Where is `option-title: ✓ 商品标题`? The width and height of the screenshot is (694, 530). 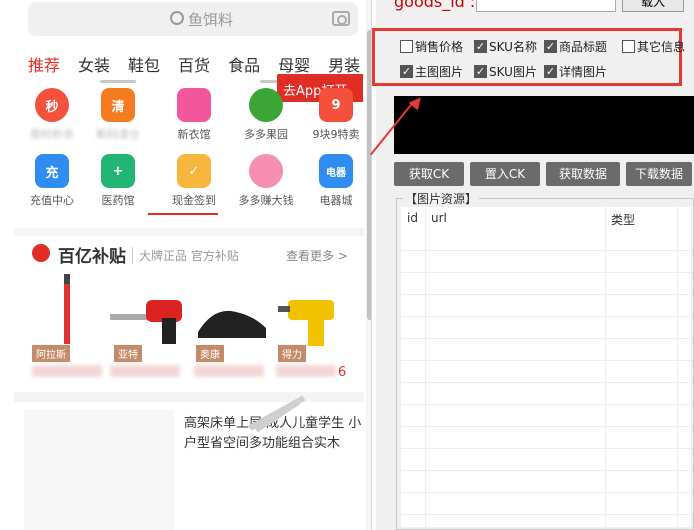
option-title: ✓ 商品标题 is located at coordinates (575, 46).